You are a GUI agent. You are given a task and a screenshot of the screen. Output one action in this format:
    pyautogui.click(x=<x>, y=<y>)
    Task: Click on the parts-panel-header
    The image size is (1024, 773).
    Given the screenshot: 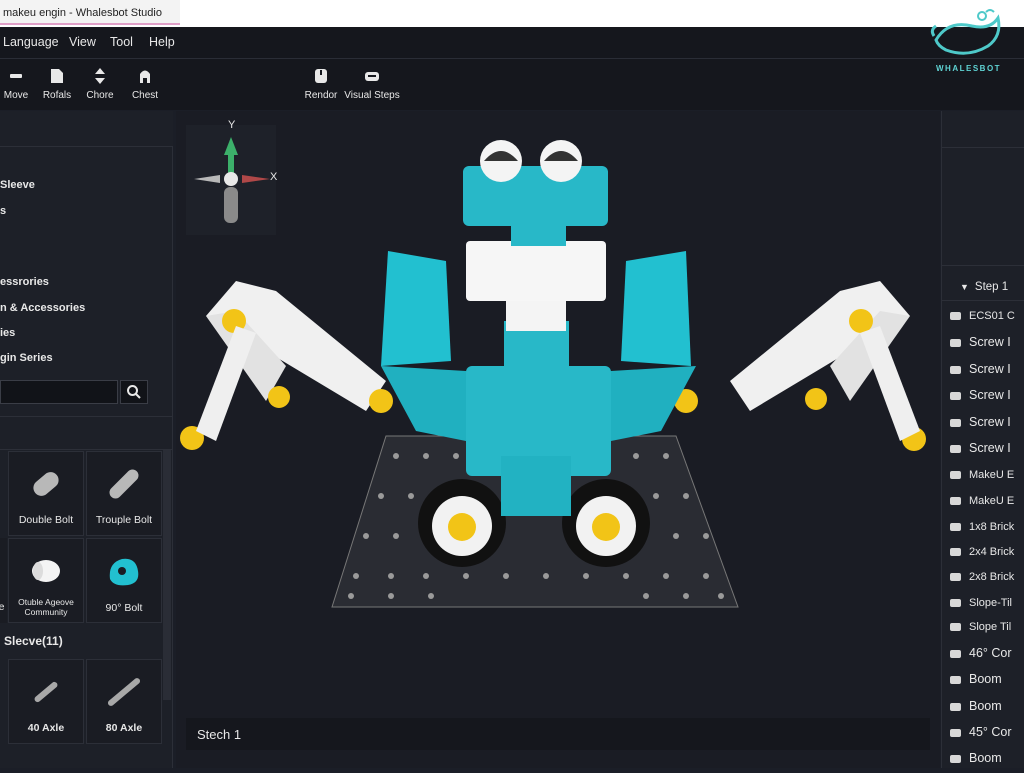 What is the action you would take?
    pyautogui.click(x=86, y=129)
    